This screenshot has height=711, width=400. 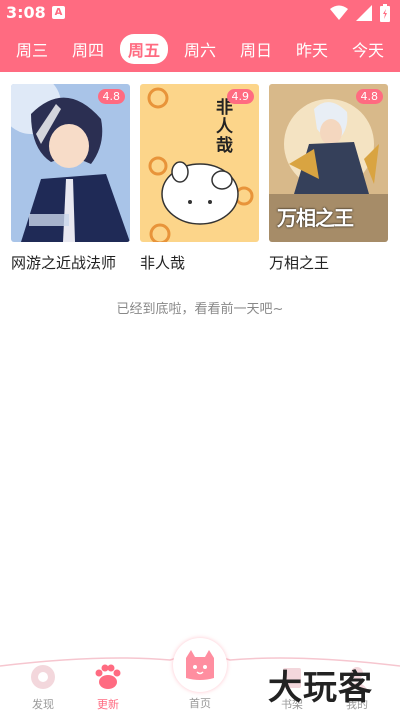 I want to click on day-tabs: 周三 周四 周五 周六 周日 昨天 今天, so click(x=200, y=49).